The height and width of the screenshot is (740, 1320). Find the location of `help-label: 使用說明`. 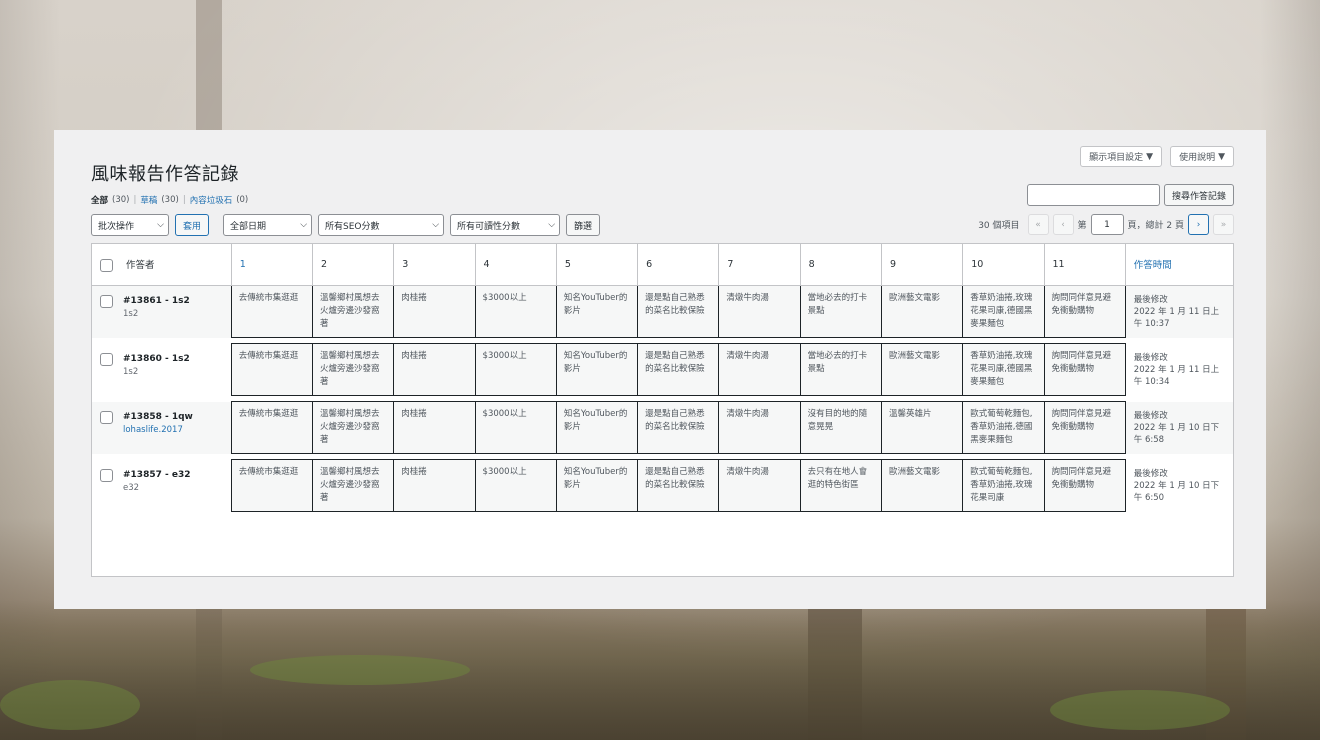

help-label: 使用說明 is located at coordinates (1197, 158).